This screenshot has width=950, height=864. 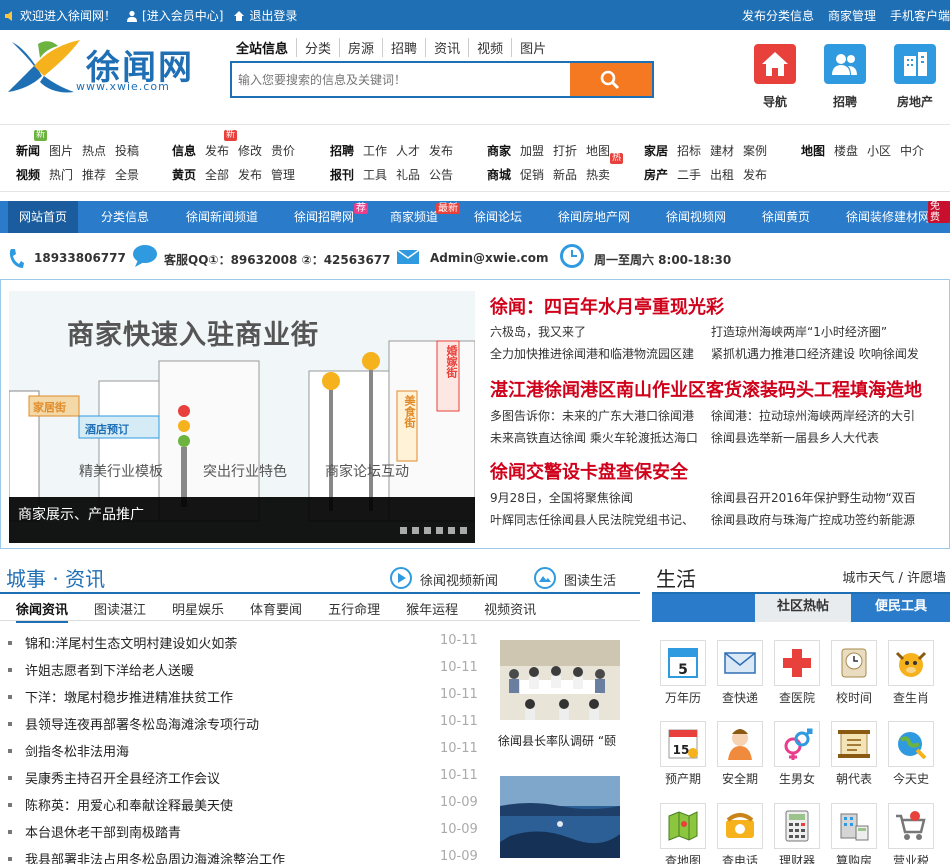 What do you see at coordinates (829, 353) in the screenshot?
I see `headline-link: 紧抓机遇力推港口经济建设 吹响徐闻发` at bounding box center [829, 353].